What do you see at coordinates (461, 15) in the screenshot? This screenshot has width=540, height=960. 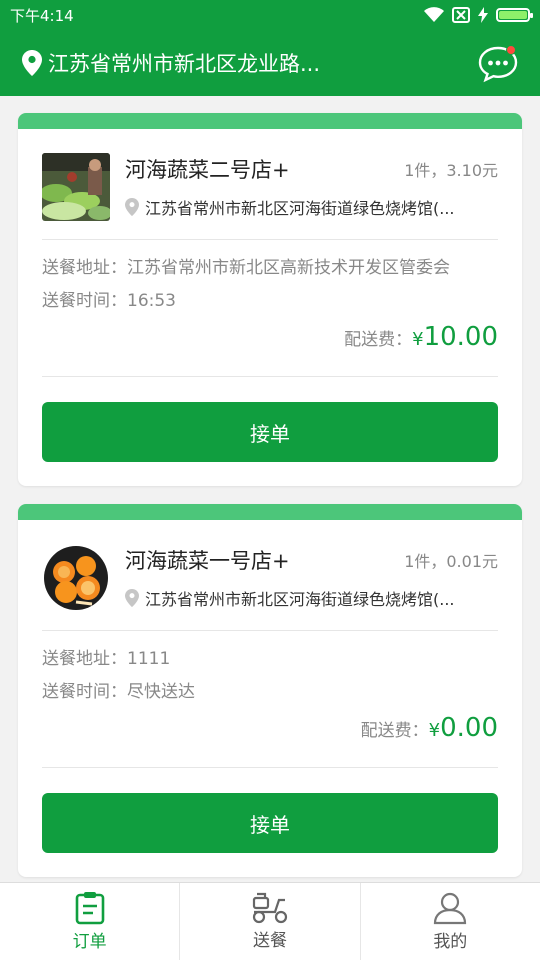 I see `sim-icon` at bounding box center [461, 15].